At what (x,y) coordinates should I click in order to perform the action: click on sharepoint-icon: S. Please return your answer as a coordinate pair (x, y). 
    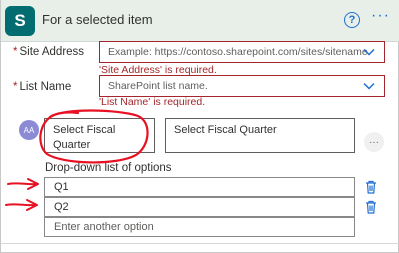
    Looking at the image, I should click on (20, 21).